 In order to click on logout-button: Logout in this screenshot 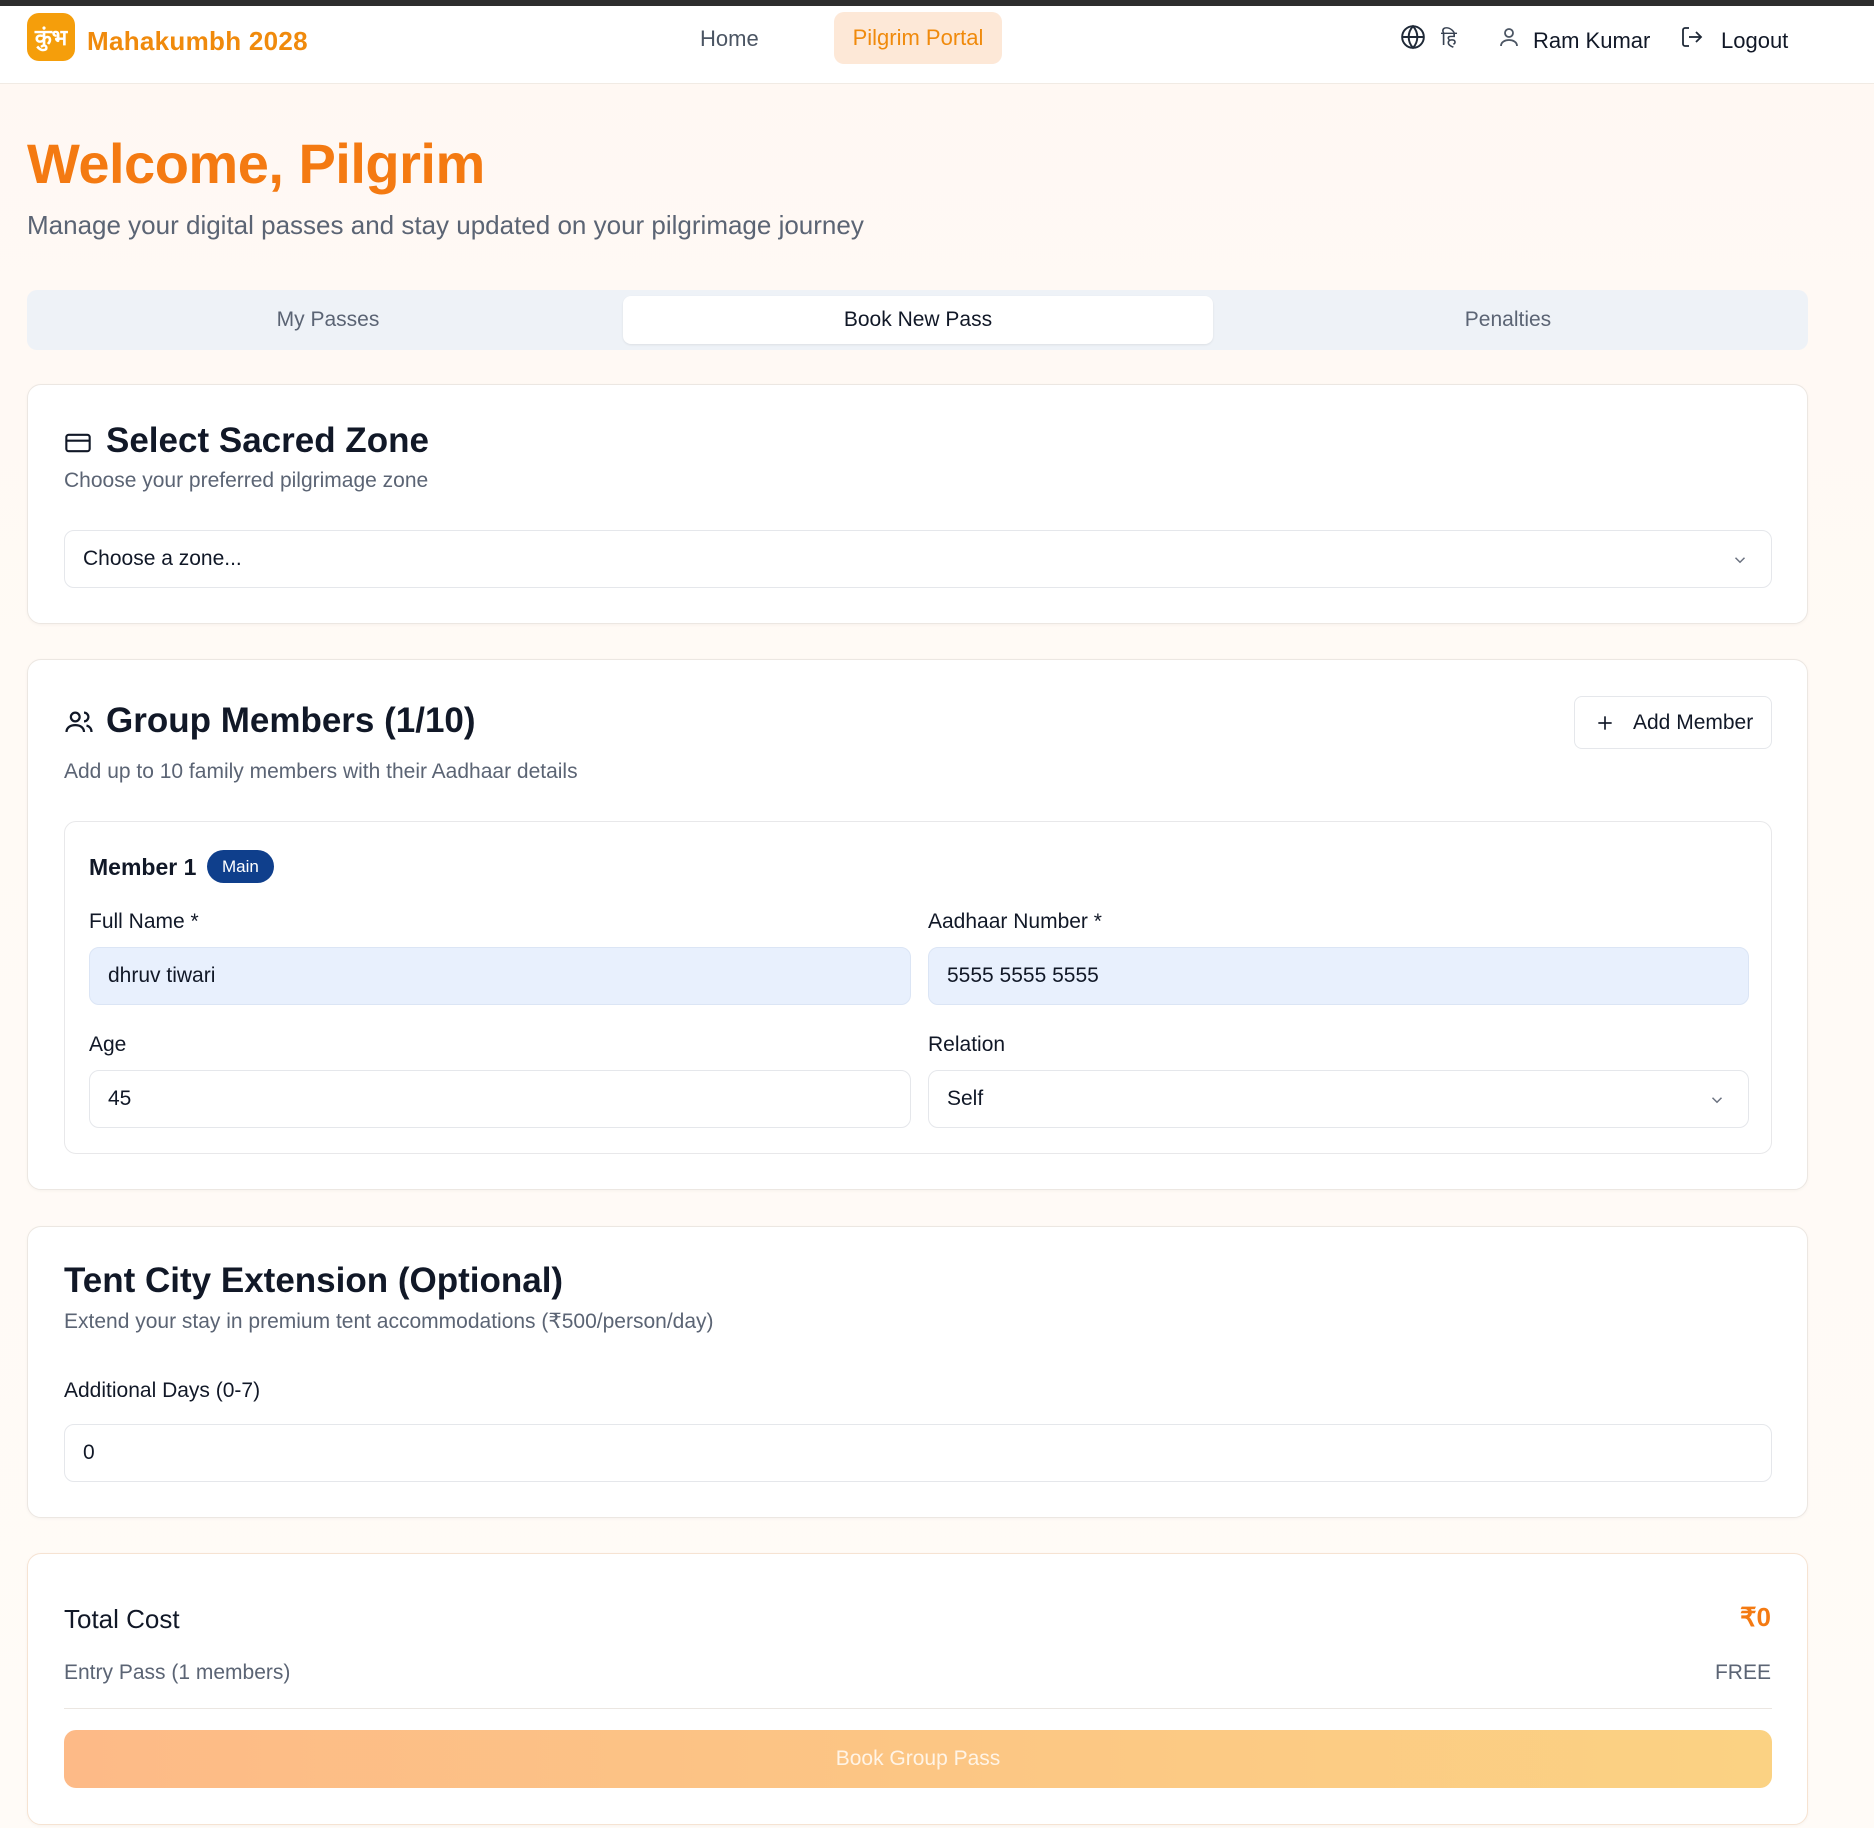, I will do `click(1754, 41)`.